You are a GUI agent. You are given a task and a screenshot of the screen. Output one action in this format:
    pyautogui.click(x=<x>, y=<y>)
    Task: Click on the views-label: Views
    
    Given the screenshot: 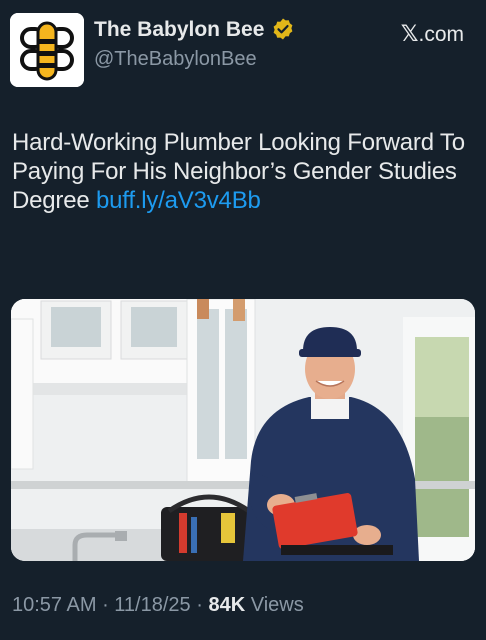 What is the action you would take?
    pyautogui.click(x=274, y=605)
    